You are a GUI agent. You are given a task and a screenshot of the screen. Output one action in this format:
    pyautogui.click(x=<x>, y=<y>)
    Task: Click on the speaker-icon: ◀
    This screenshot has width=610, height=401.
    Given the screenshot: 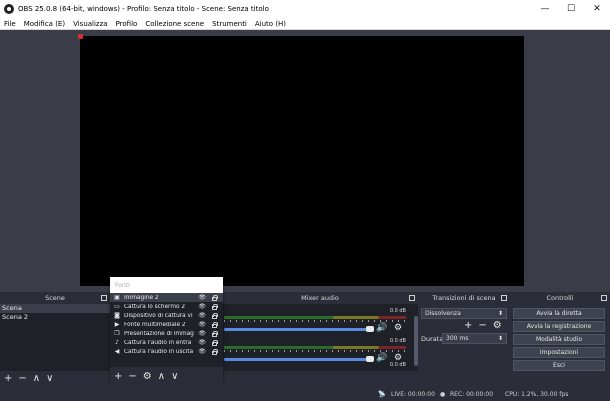 What is the action you would take?
    pyautogui.click(x=117, y=351)
    